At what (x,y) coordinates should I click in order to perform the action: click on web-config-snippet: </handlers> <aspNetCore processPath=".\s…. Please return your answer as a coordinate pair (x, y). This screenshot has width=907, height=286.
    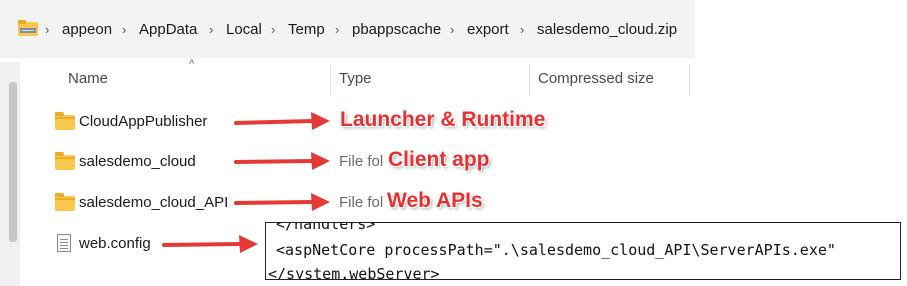
    Looking at the image, I should click on (583, 251).